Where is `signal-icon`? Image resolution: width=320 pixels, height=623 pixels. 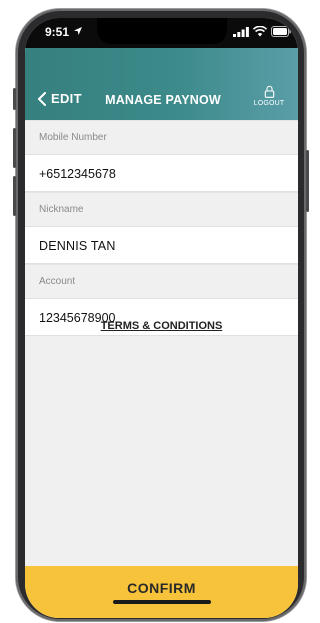
signal-icon is located at coordinates (241, 32).